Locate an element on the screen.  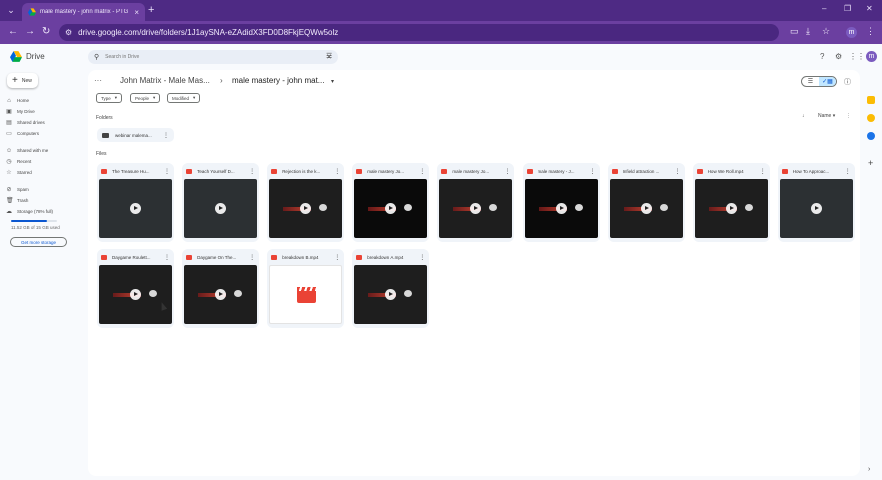
calendar-icon is located at coordinates (871, 100).